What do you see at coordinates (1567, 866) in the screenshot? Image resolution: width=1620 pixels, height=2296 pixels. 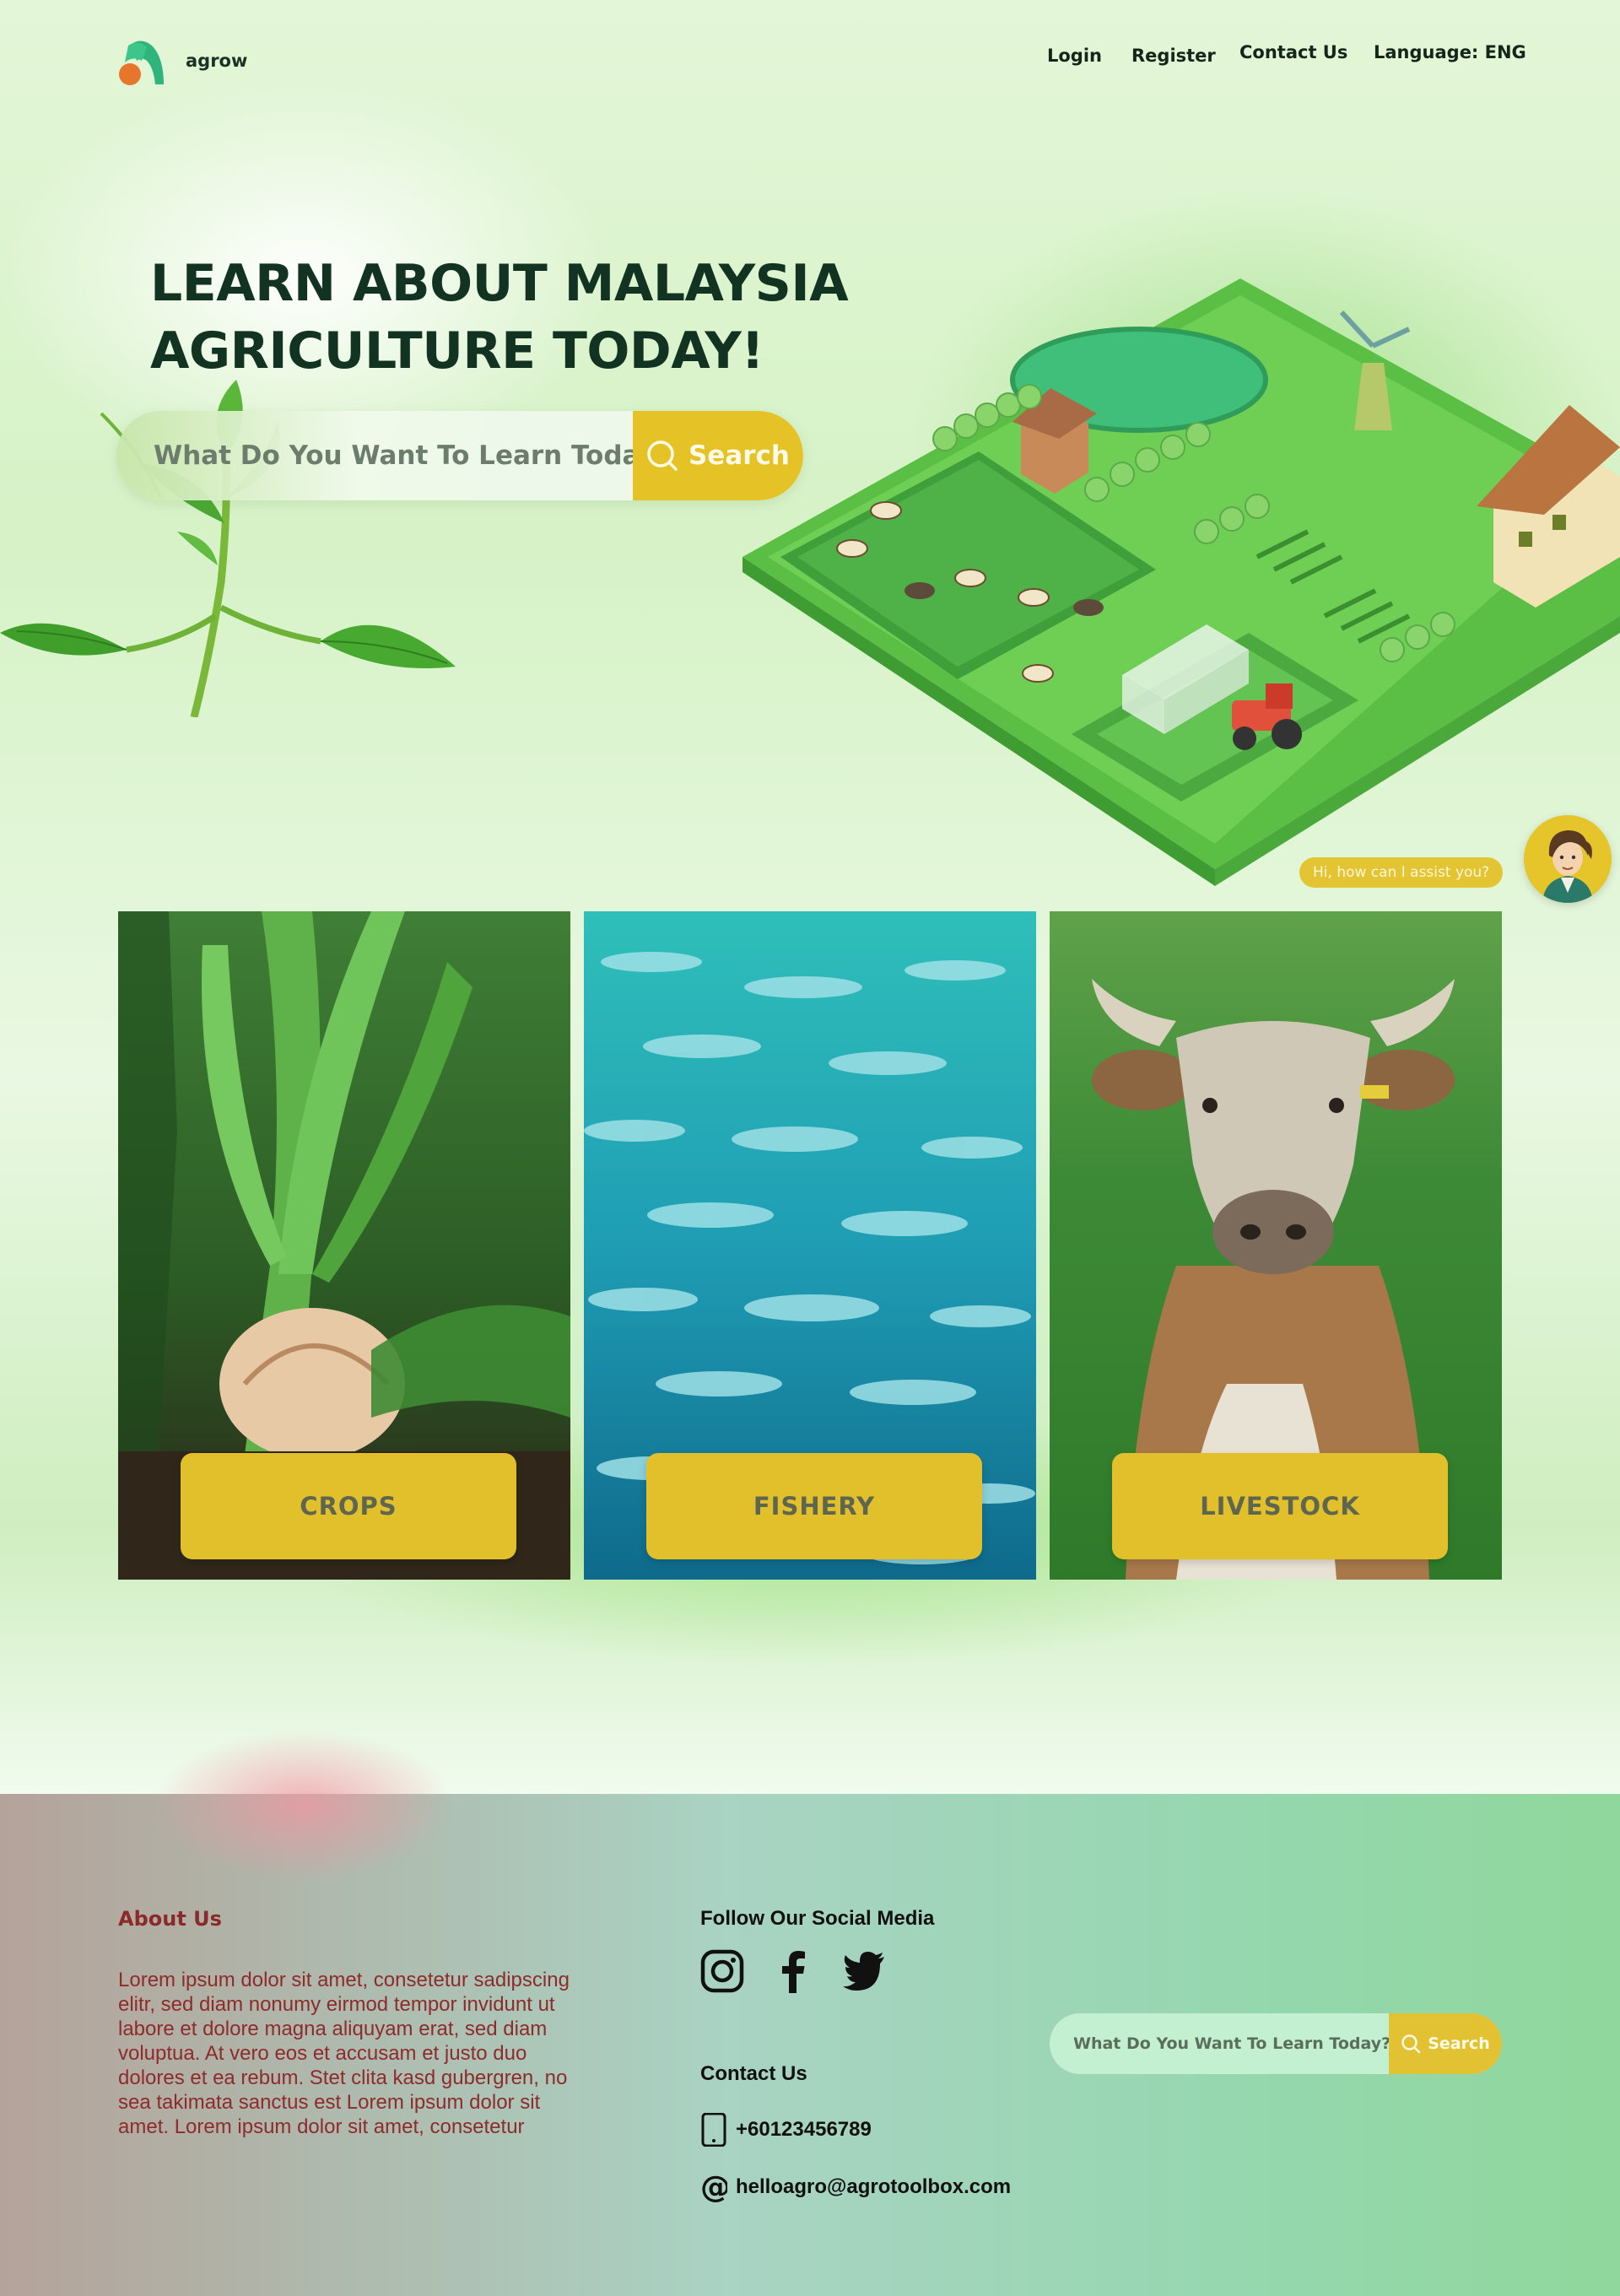 I see `assistant-avatar-icon` at bounding box center [1567, 866].